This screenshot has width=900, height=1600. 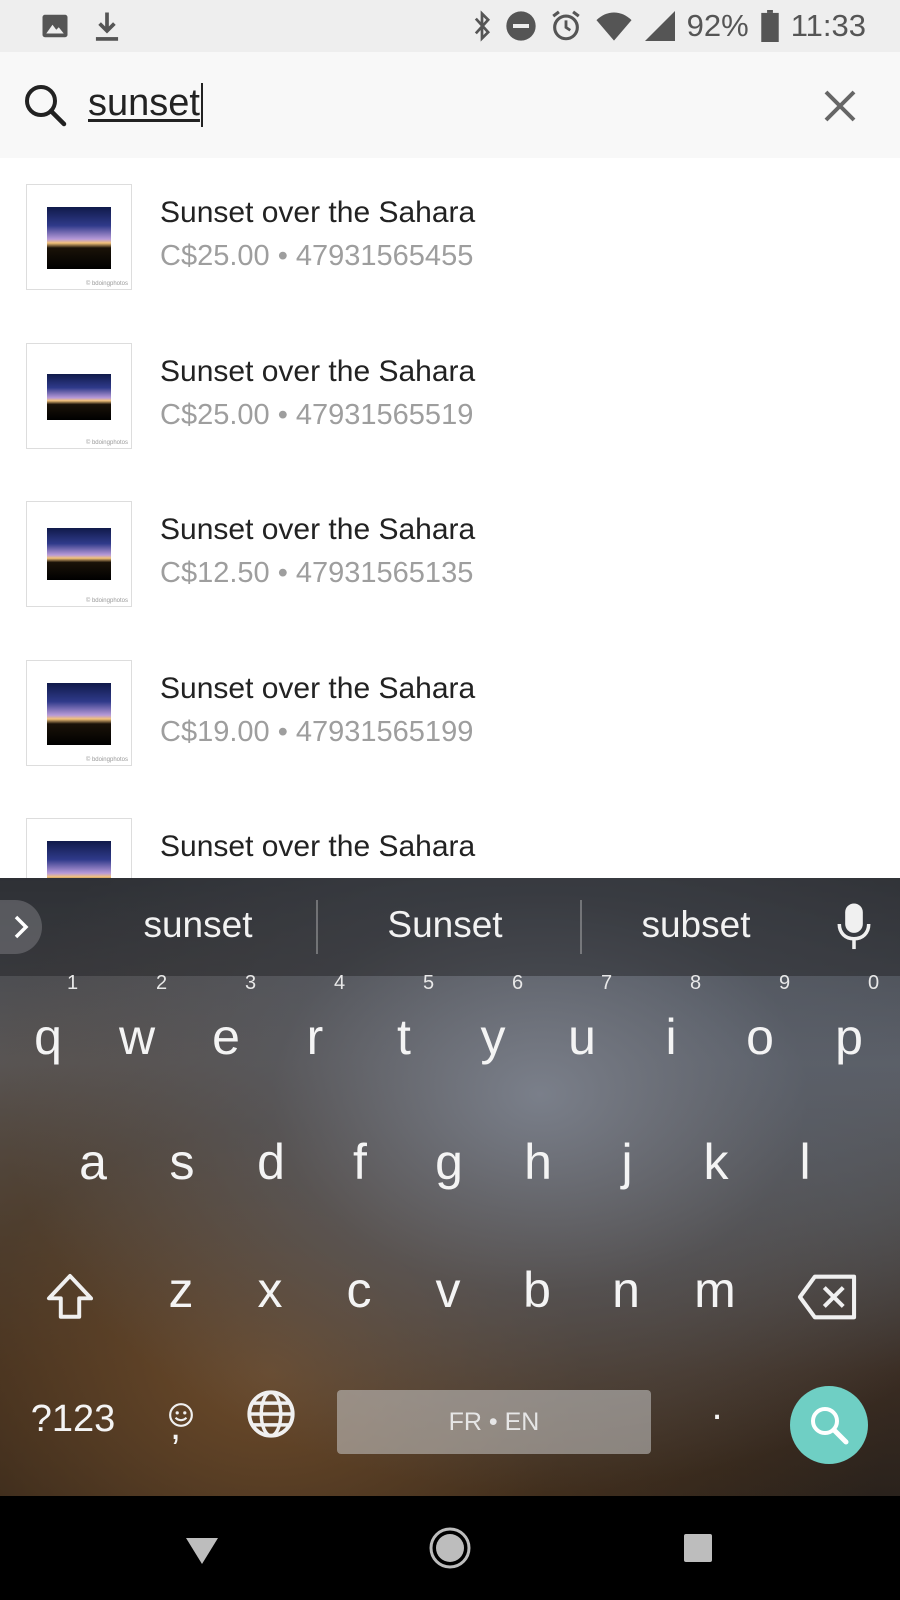 I want to click on key-l: l, so click(x=805, y=1162).